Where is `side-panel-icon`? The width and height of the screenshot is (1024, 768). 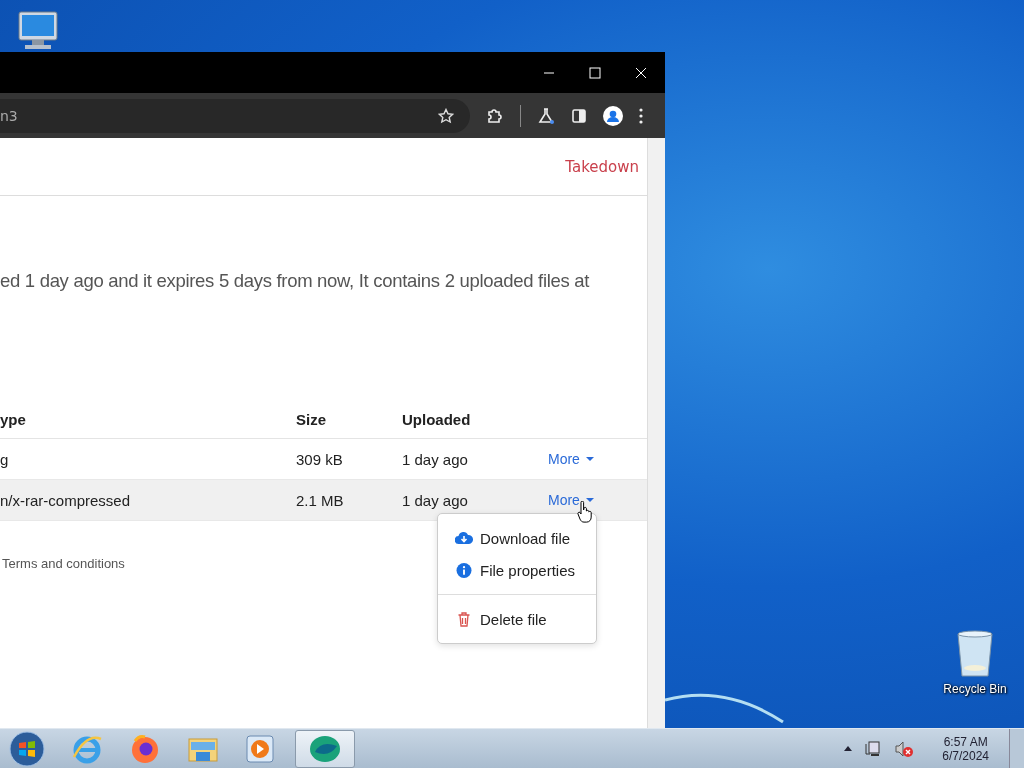 side-panel-icon is located at coordinates (579, 115).